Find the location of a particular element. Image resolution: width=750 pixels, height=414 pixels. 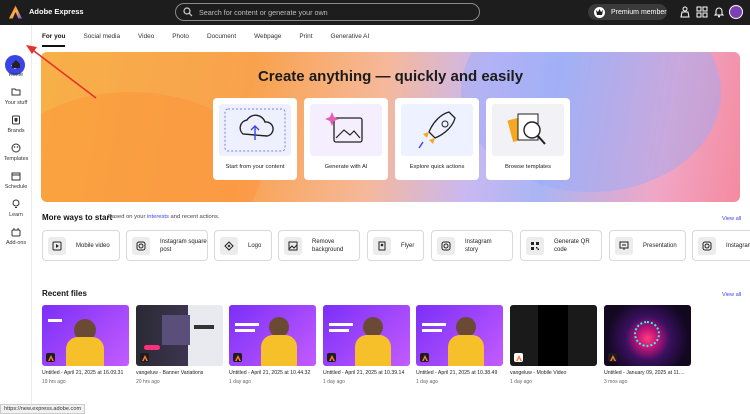

sidebar-item-schedule: Schedule is located at coordinates (16, 180).